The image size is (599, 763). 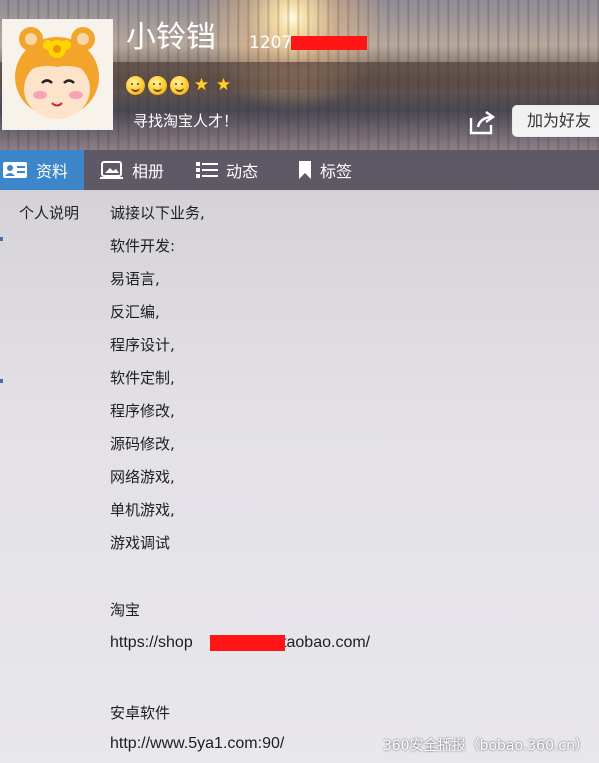 What do you see at coordinates (142, 510) in the screenshot?
I see `description-line: 单机游戏,` at bounding box center [142, 510].